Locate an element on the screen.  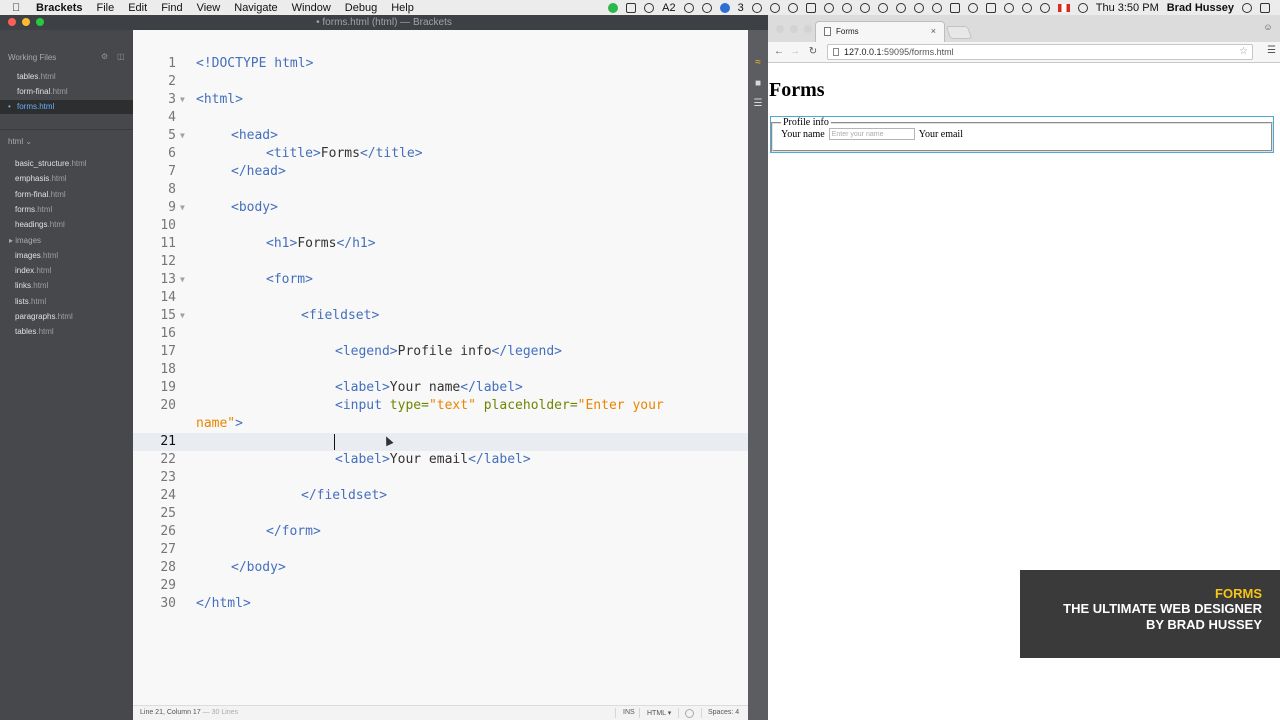
menu-help: Help is located at coordinates (402, 8).